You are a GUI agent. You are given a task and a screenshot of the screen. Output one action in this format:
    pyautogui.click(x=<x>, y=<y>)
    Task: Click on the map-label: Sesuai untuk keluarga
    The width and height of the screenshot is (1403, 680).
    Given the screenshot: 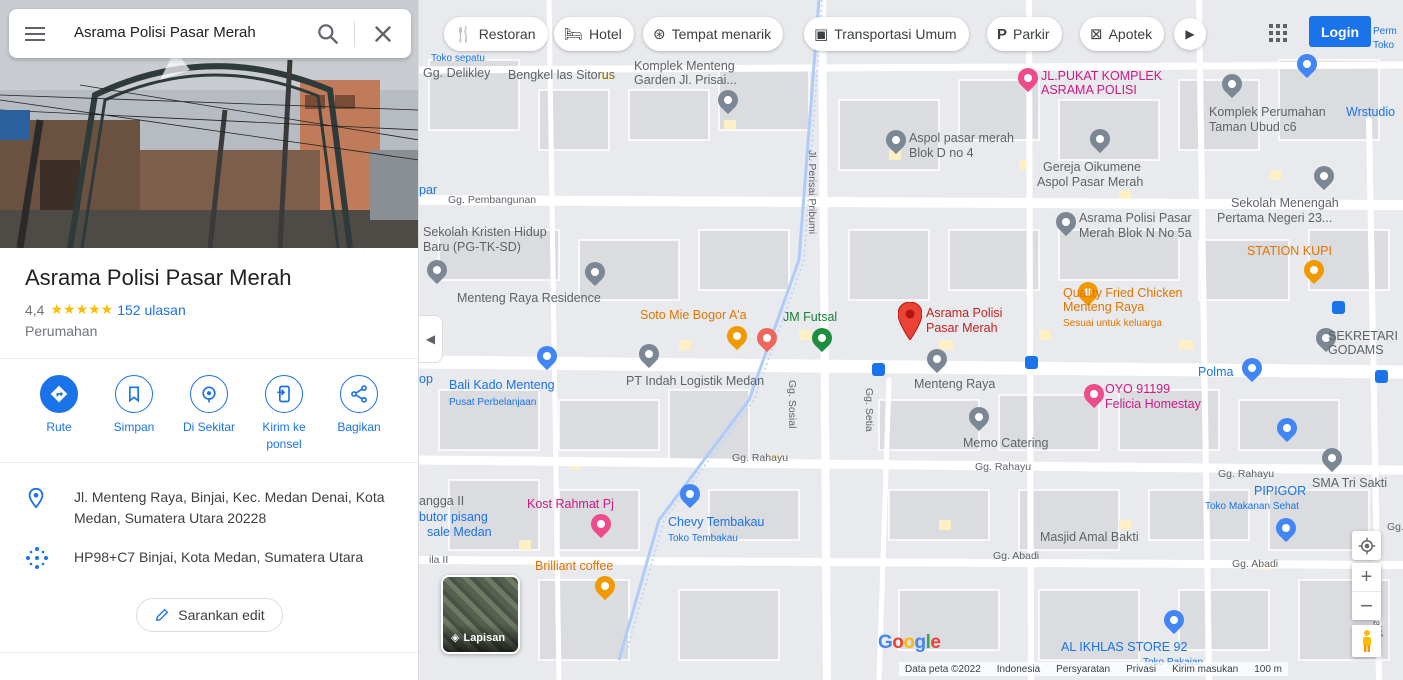 What is the action you would take?
    pyautogui.click(x=1112, y=323)
    